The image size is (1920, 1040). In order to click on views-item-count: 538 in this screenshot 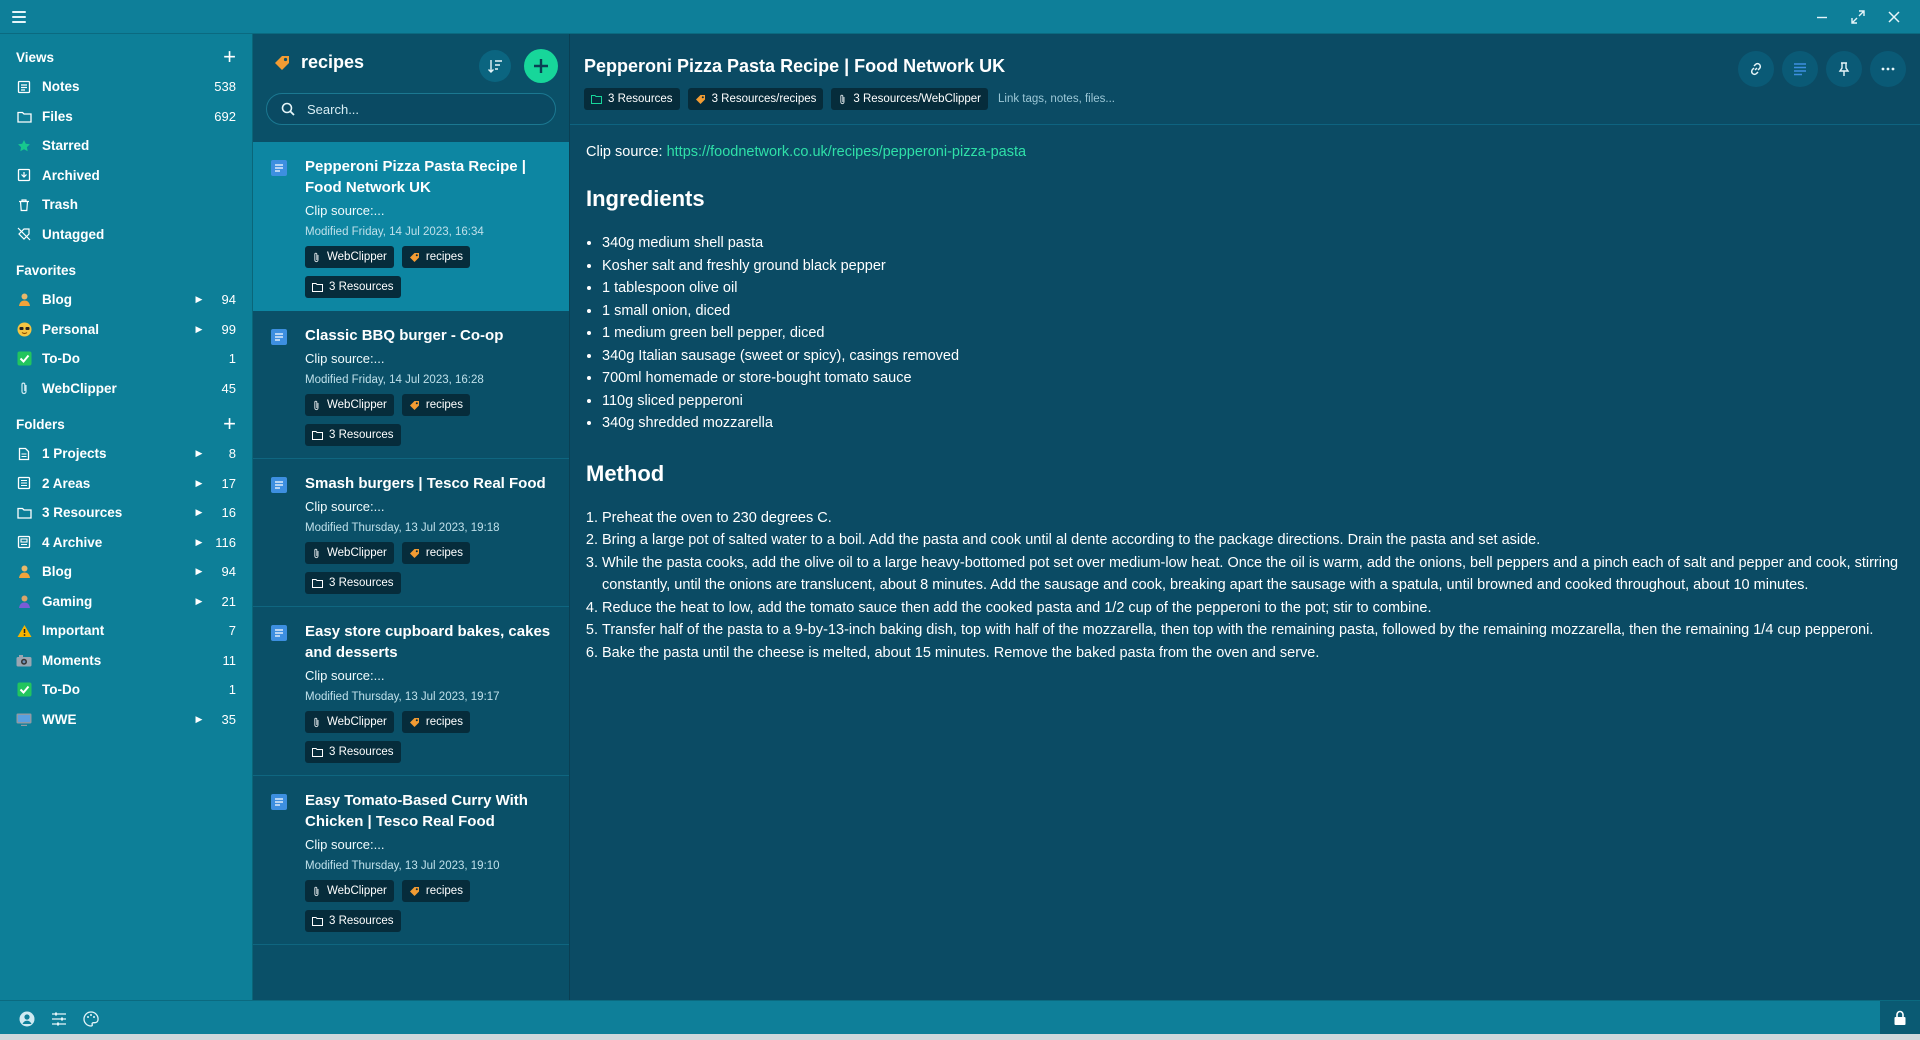, I will do `click(225, 87)`.